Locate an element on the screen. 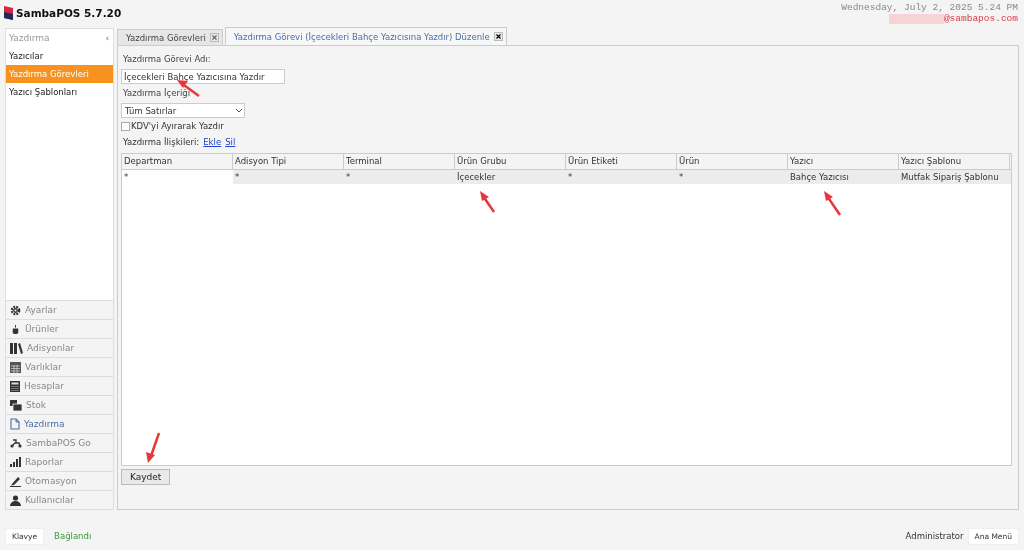 This screenshot has width=1024, height=550. sidebar-item: Yazıcılar is located at coordinates (59, 56).